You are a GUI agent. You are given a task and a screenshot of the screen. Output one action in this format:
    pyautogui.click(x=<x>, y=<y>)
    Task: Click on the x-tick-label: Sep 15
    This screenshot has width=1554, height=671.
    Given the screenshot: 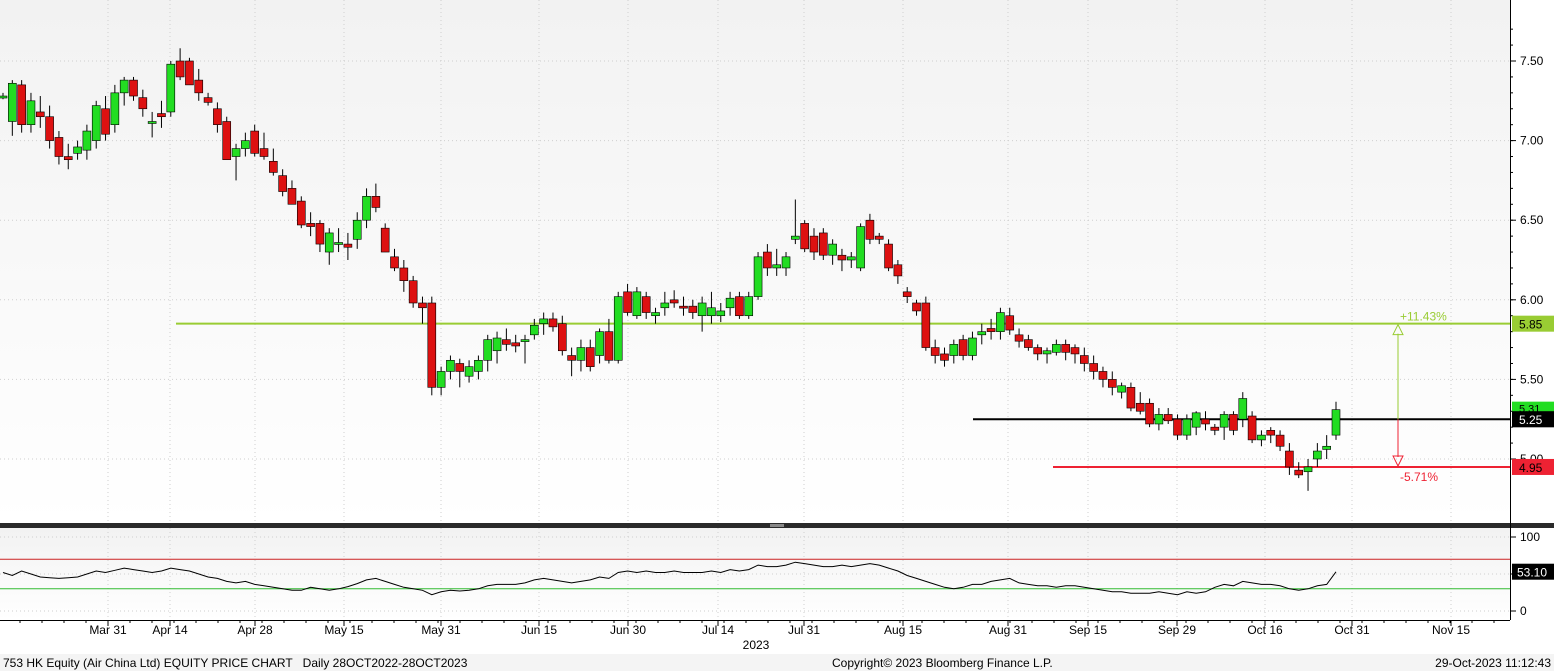 What is the action you would take?
    pyautogui.click(x=1088, y=630)
    